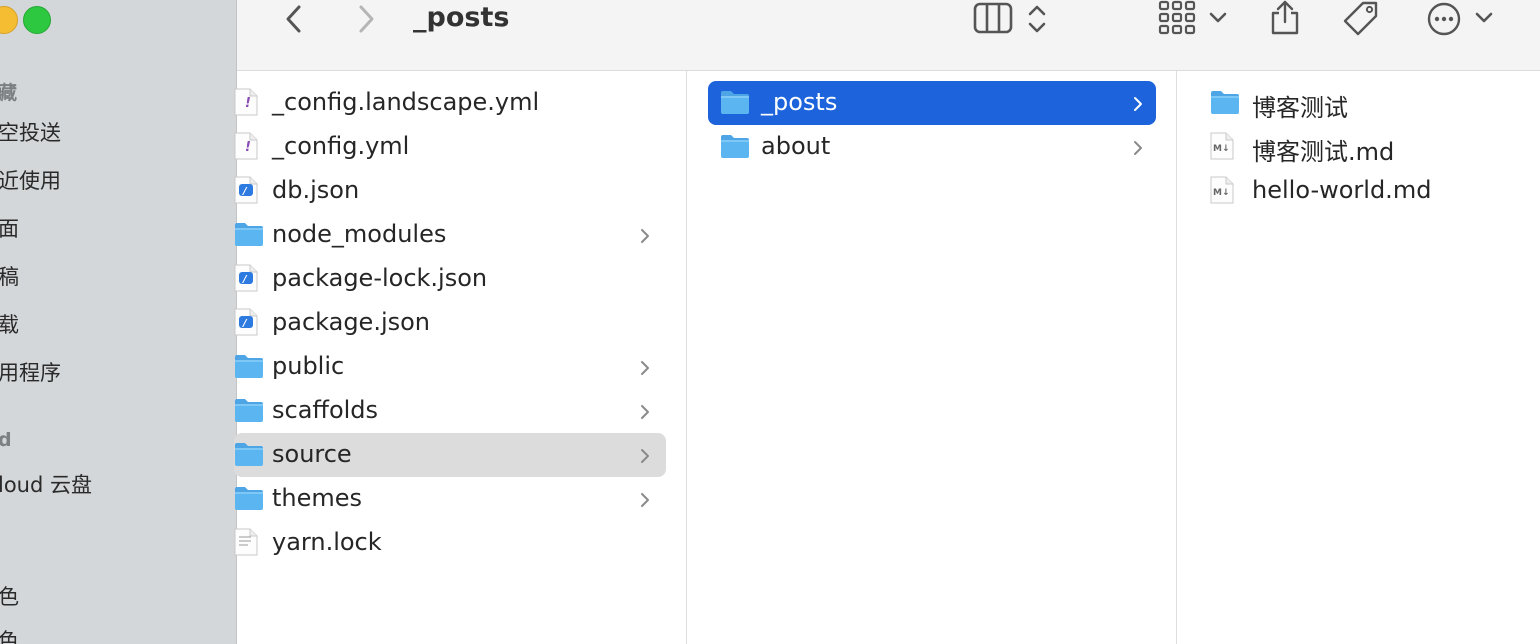 The width and height of the screenshot is (1540, 644). Describe the element at coordinates (46, 484) in the screenshot. I see `sidebar-item-icloud: loud 云盘` at that location.